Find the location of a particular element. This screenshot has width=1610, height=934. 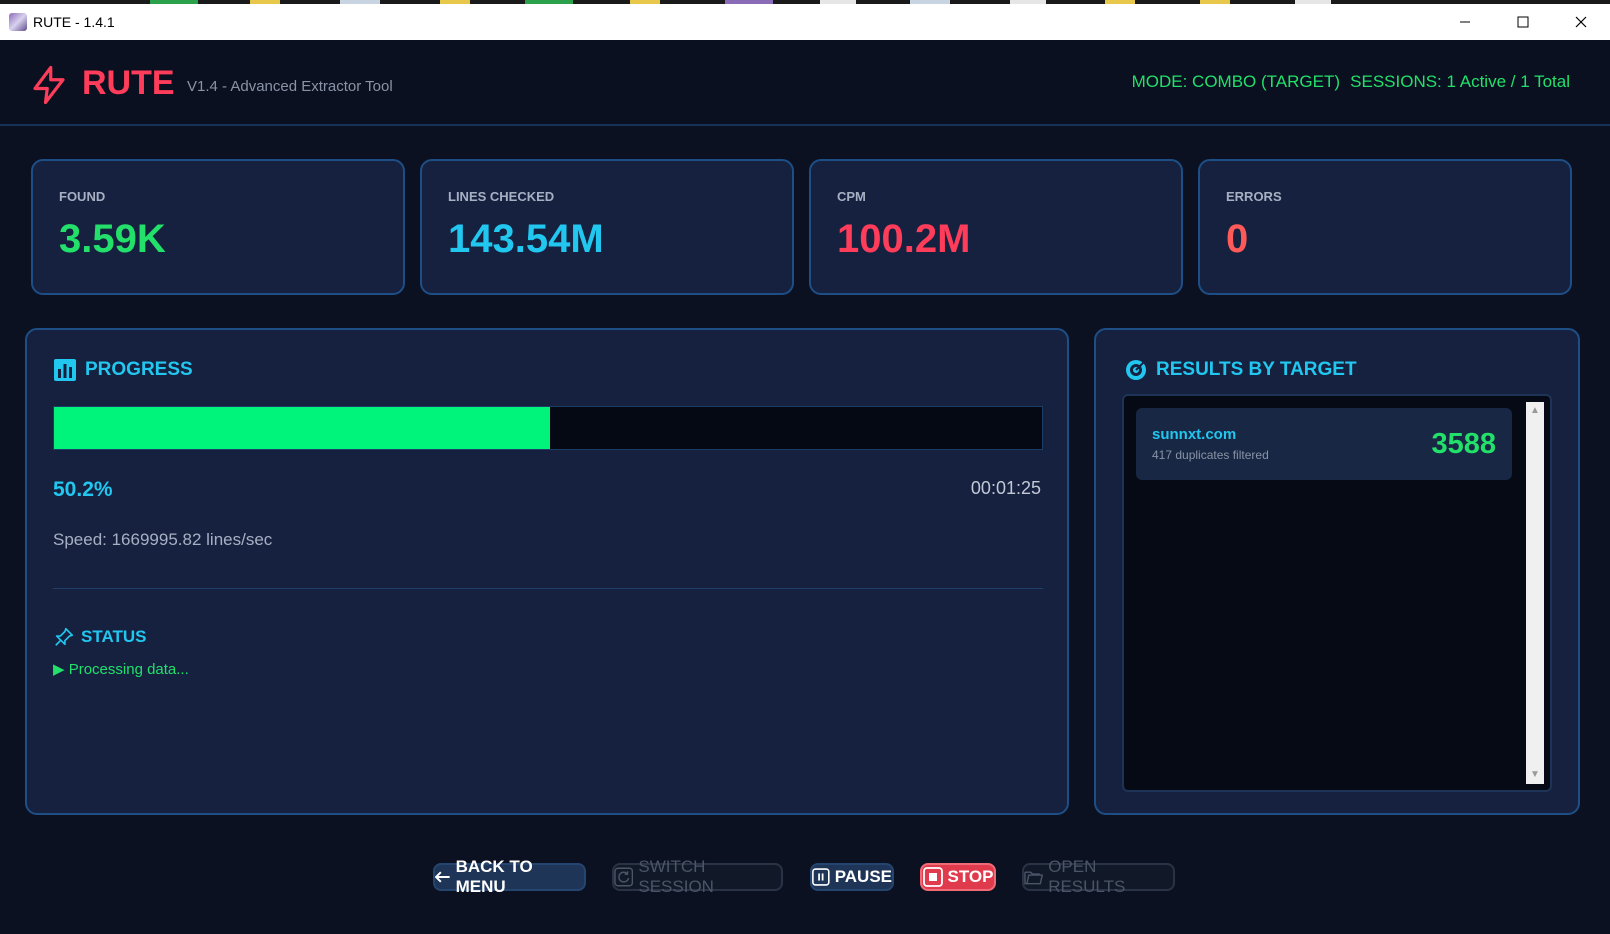

stat-value: 0 is located at coordinates (1237, 239).